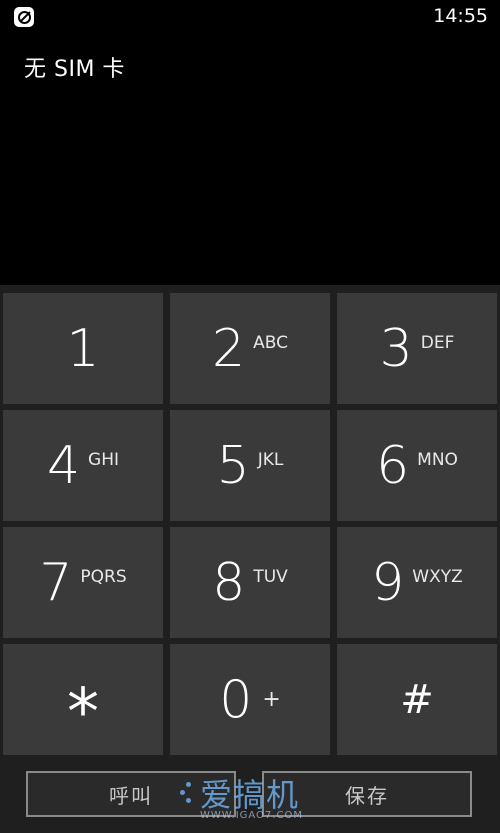 This screenshot has width=500, height=833. I want to click on key-7: 7 PQRS, so click(83, 582).